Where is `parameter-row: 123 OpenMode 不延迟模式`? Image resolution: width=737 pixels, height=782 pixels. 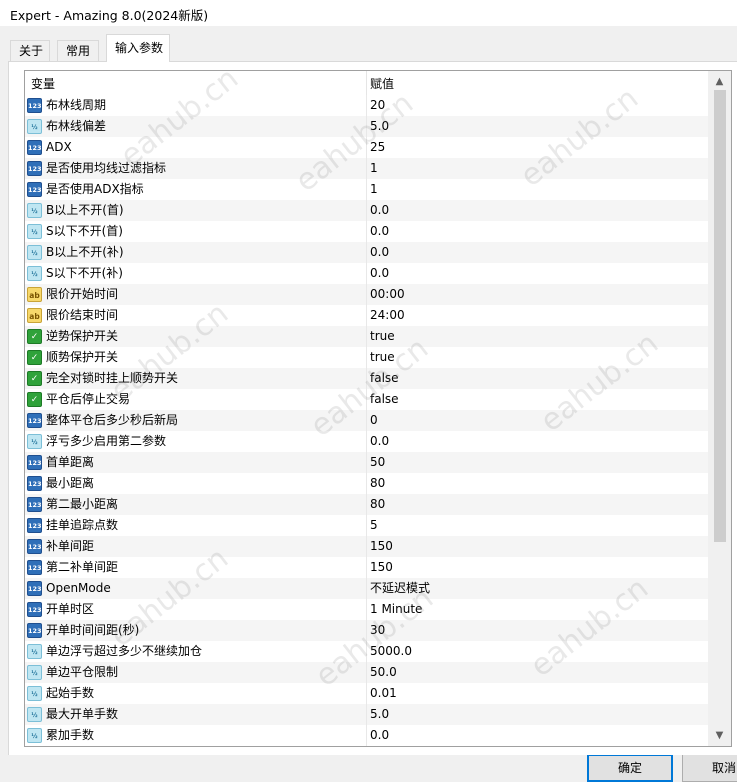
parameter-row: 123 OpenMode 不延迟模式 is located at coordinates (366, 588).